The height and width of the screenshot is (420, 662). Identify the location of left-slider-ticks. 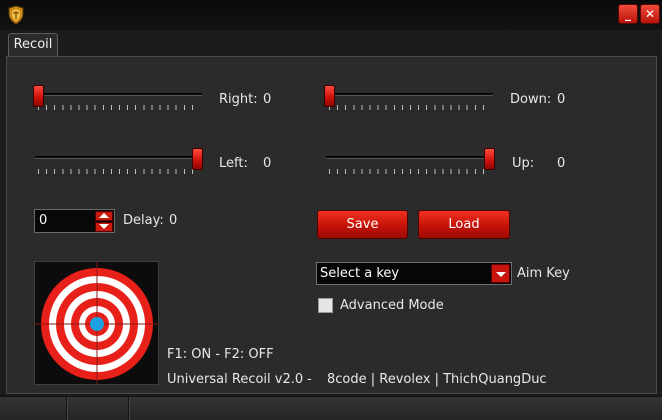
(119, 171).